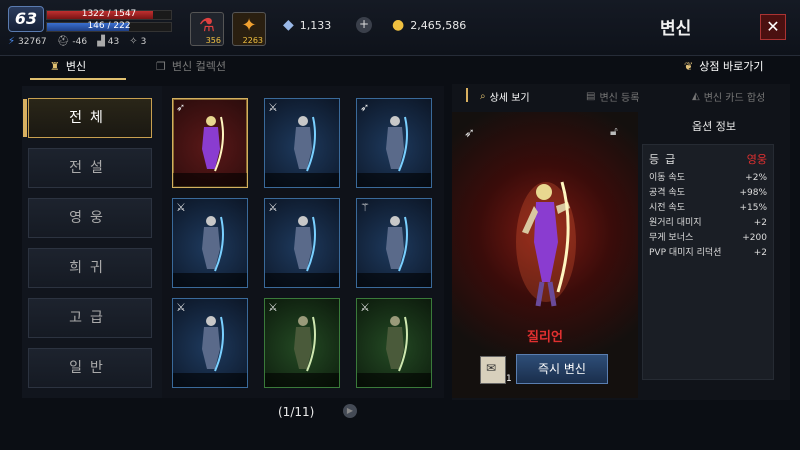 The width and height of the screenshot is (800, 450). What do you see at coordinates (315, 25) in the screenshot?
I see `crystal-amount: 1,133` at bounding box center [315, 25].